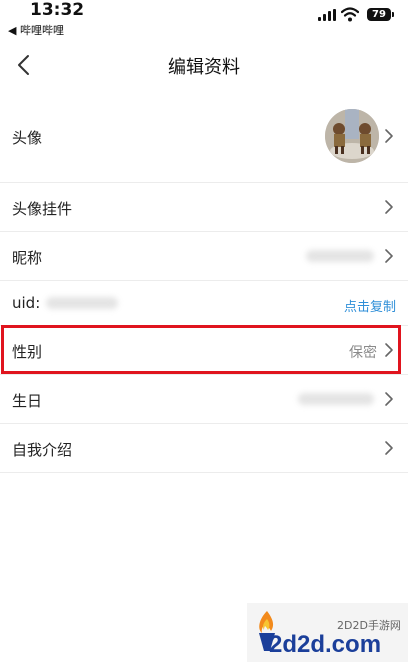 This screenshot has width=408, height=662. What do you see at coordinates (325, 644) in the screenshot?
I see `watermark-domain: 2d2d.com` at bounding box center [325, 644].